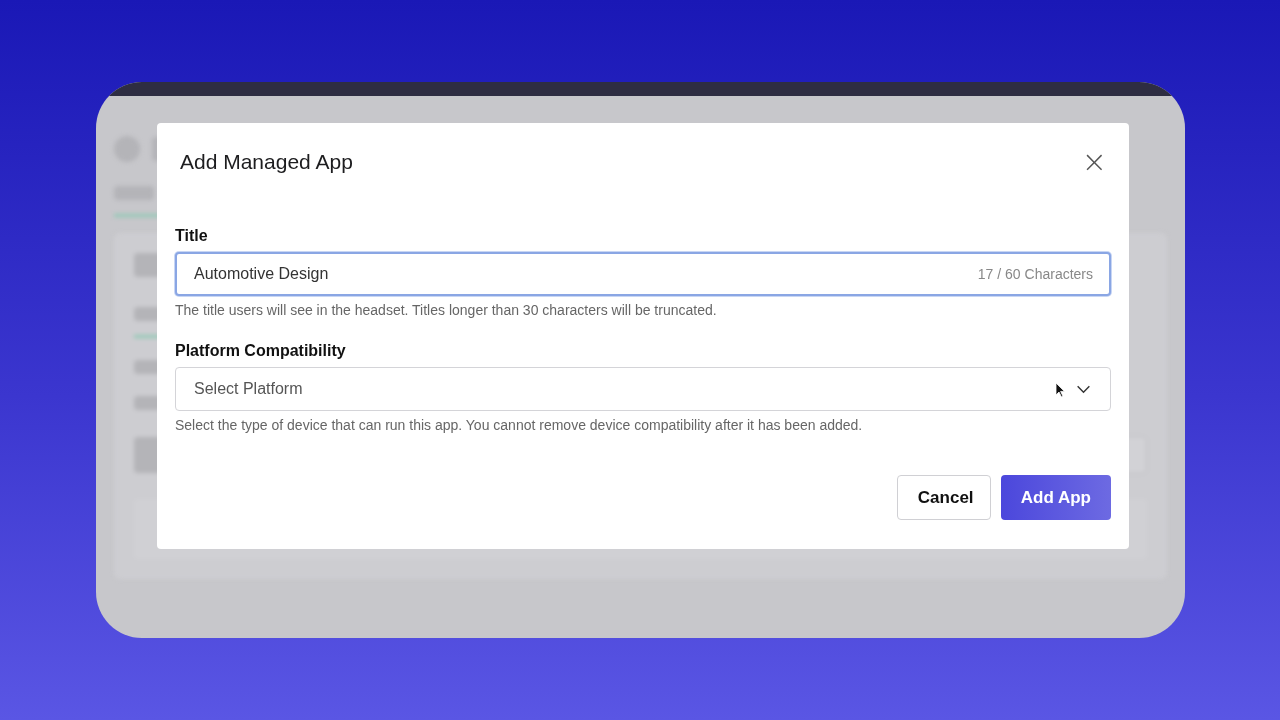 Image resolution: width=1280 pixels, height=720 pixels. What do you see at coordinates (446, 310) in the screenshot?
I see `helper-text: The title users will see in the headset. Titles longer than 30 characters will be truncated.` at bounding box center [446, 310].